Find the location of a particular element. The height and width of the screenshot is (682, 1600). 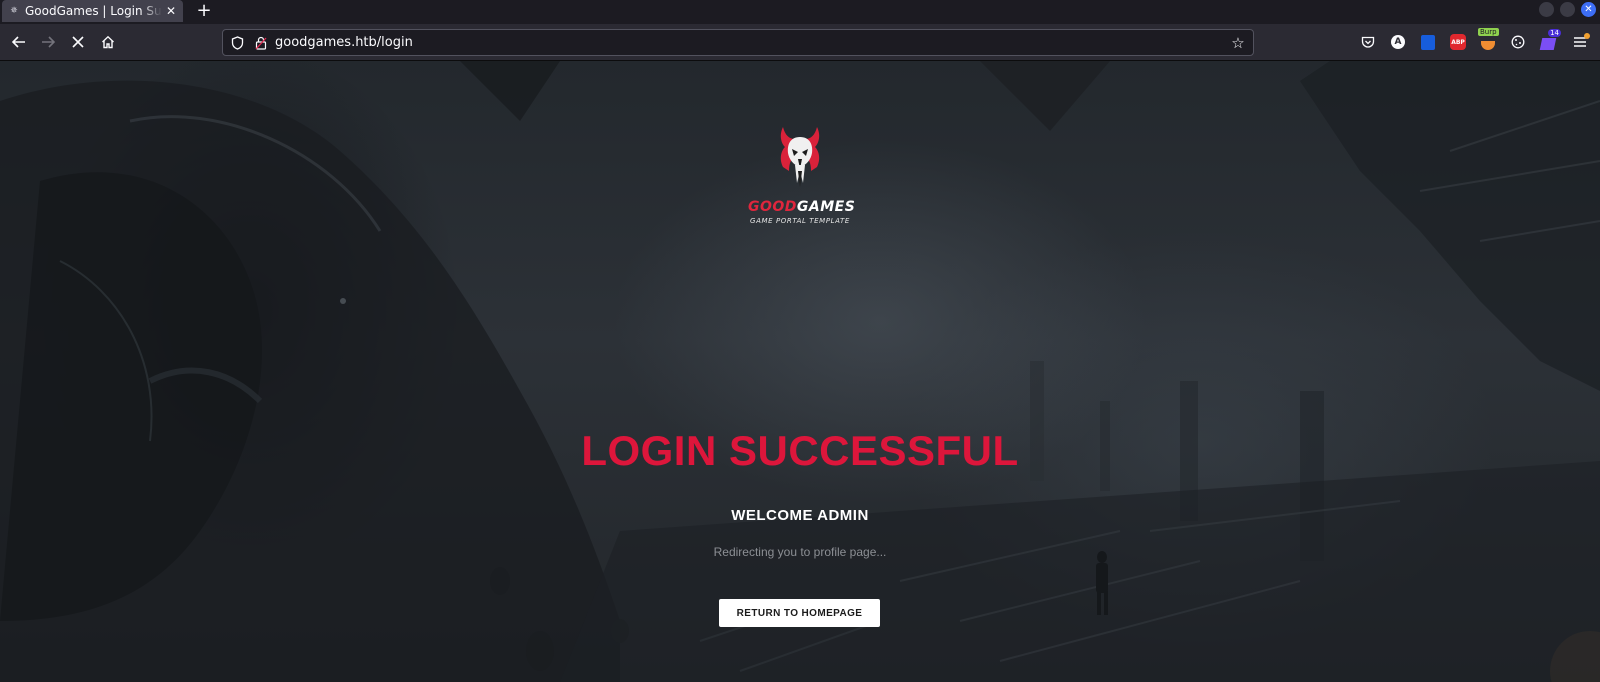

window-controls: ✕ is located at coordinates (1567, 9).